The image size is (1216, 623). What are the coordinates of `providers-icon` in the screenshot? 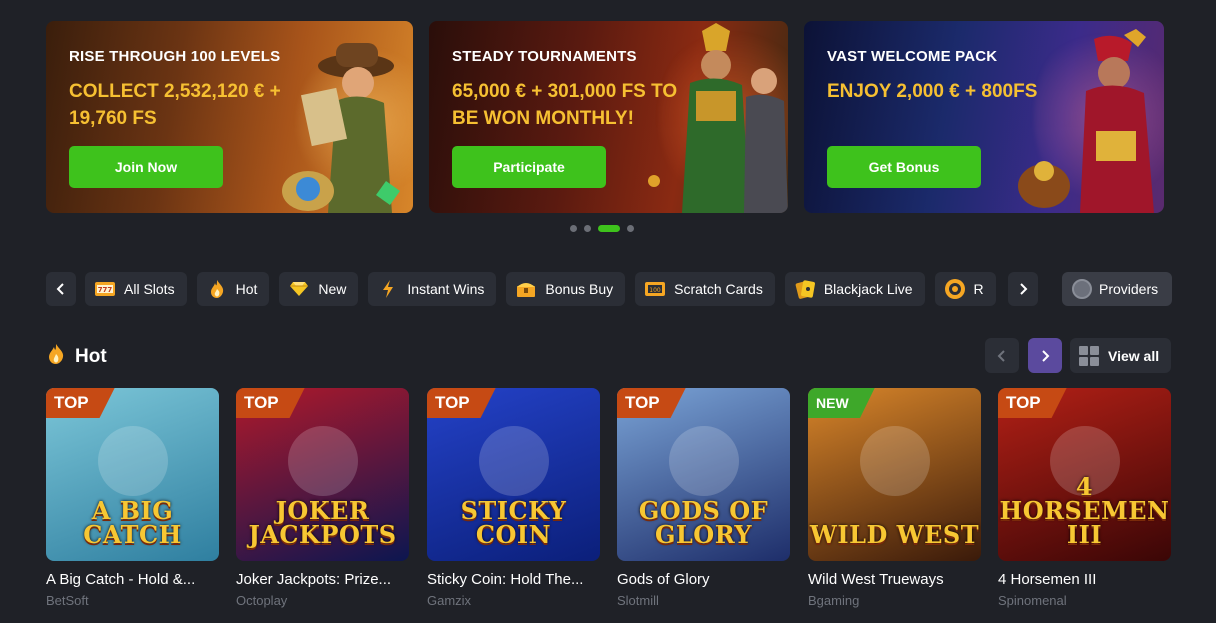 It's located at (1082, 289).